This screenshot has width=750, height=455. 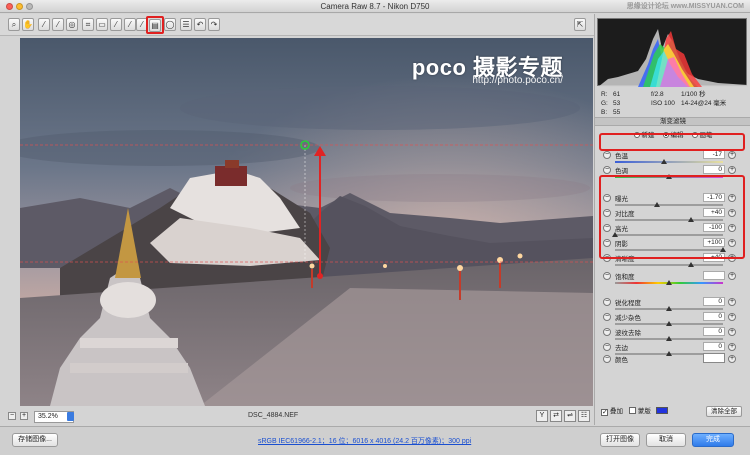 I want to click on poco-url: http://photo.poco.cn/, so click(x=517, y=80).